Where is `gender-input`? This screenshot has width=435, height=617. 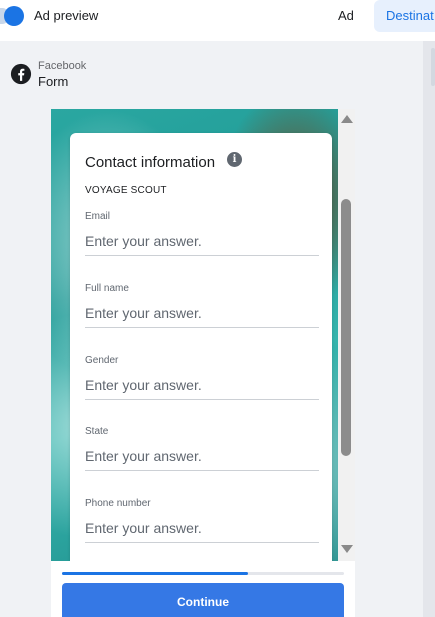
gender-input is located at coordinates (202, 385).